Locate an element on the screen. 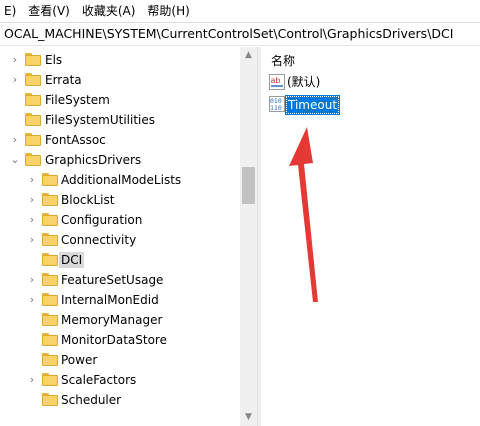 This screenshot has width=480, height=426. svg-text: 110 is located at coordinates (276, 108).